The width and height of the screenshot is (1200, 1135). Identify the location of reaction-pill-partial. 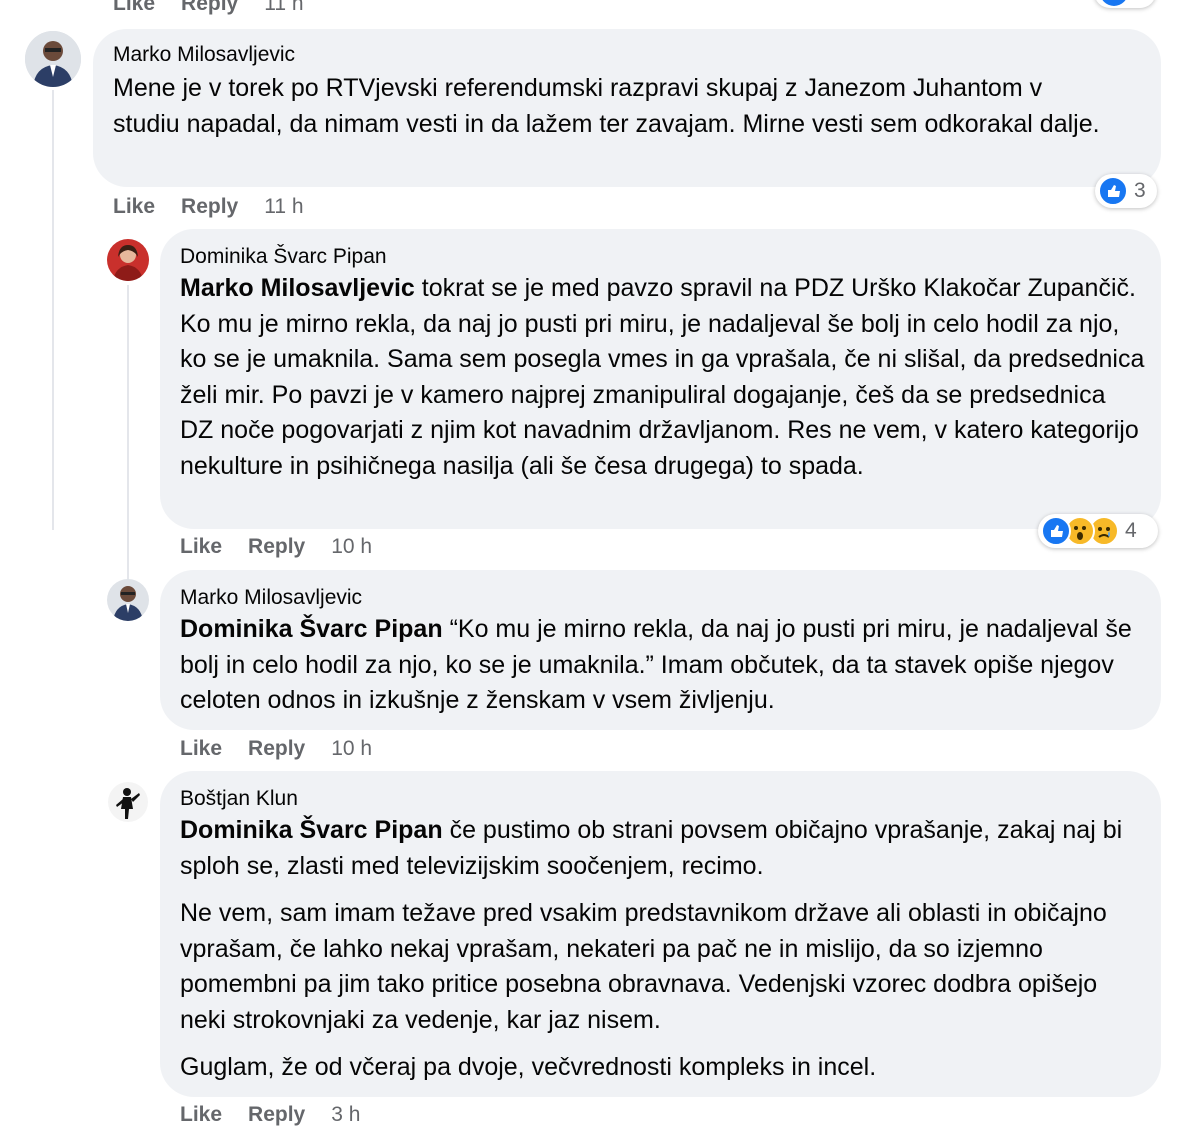
(1125, 4).